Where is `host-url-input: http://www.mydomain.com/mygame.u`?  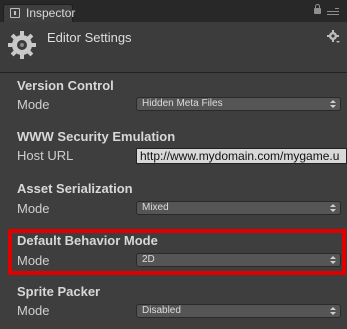
host-url-input: http://www.mydomain.com/mygame.u is located at coordinates (241, 156).